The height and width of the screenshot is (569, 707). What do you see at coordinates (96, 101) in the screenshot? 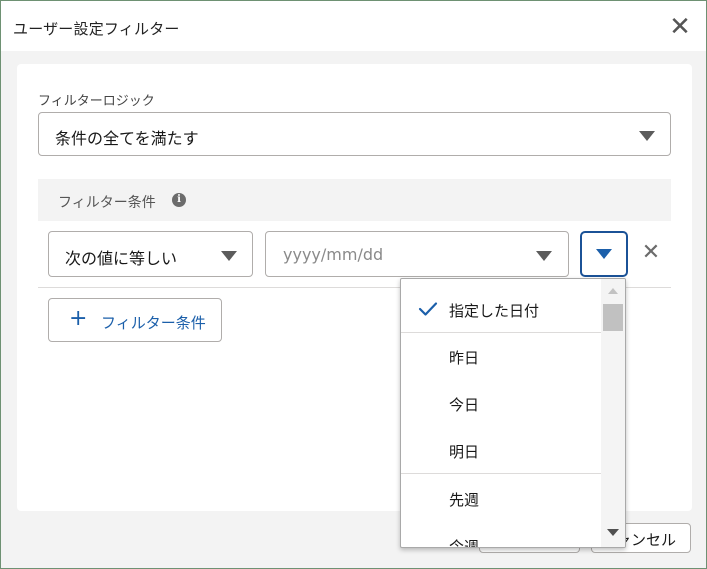
I see `filter-logic-label: フィルターロジック` at bounding box center [96, 101].